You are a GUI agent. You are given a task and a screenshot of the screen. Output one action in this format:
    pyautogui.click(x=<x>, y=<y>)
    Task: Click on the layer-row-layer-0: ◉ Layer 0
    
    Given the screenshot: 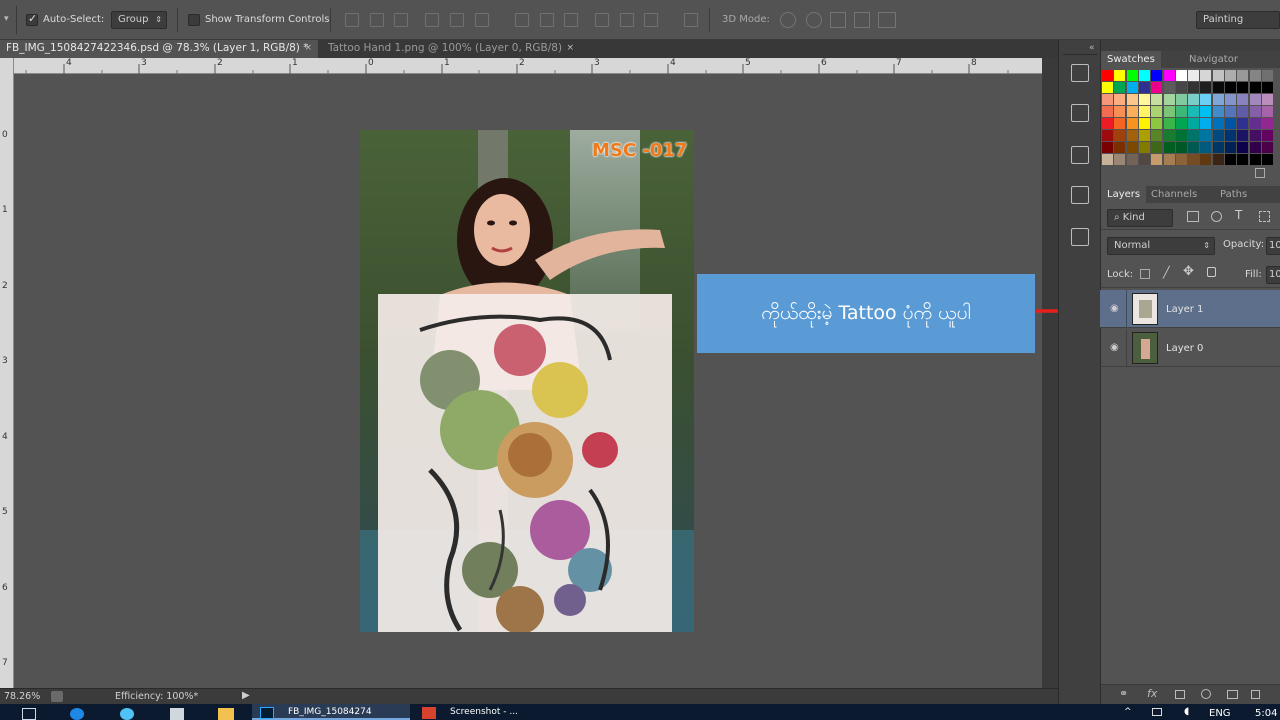 What is the action you would take?
    pyautogui.click(x=1190, y=348)
    